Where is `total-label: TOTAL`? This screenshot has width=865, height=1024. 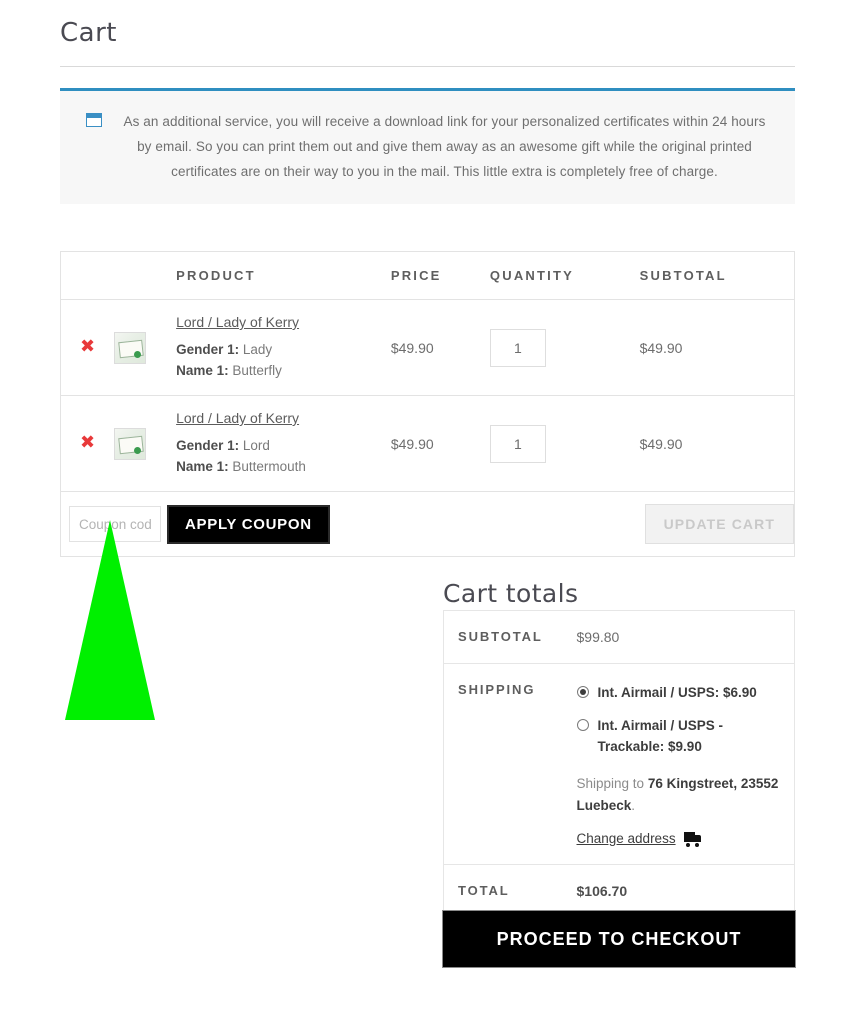 total-label: TOTAL is located at coordinates (484, 890).